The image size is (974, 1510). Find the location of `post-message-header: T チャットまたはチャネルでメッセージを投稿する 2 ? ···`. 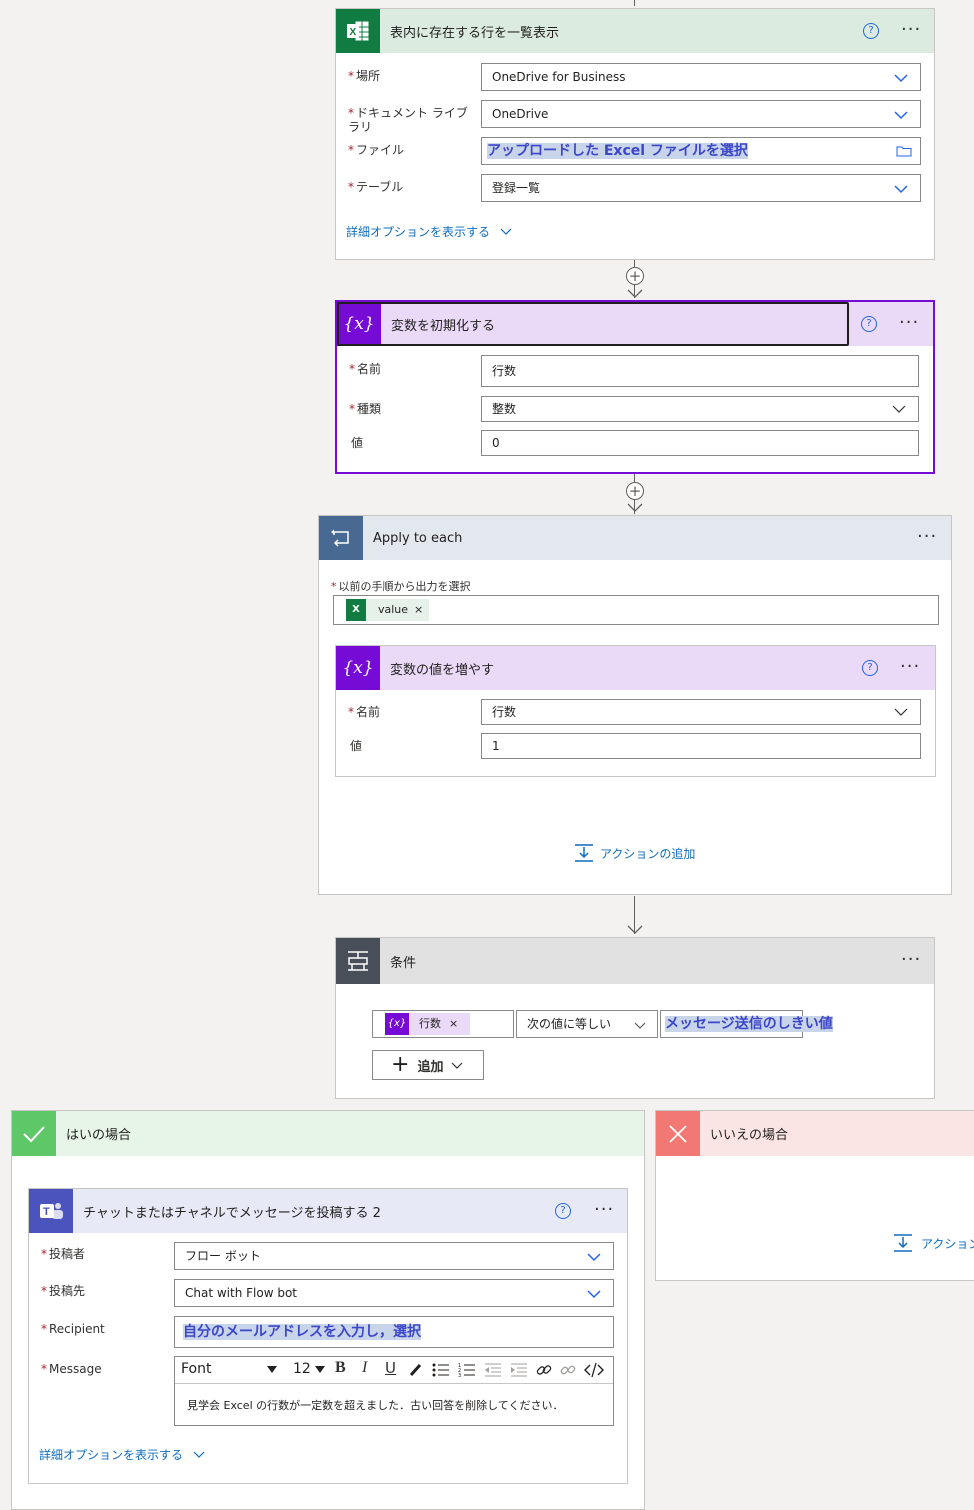

post-message-header: T チャットまたはチャネルでメッセージを投稿する 2 ? ··· is located at coordinates (328, 1211).